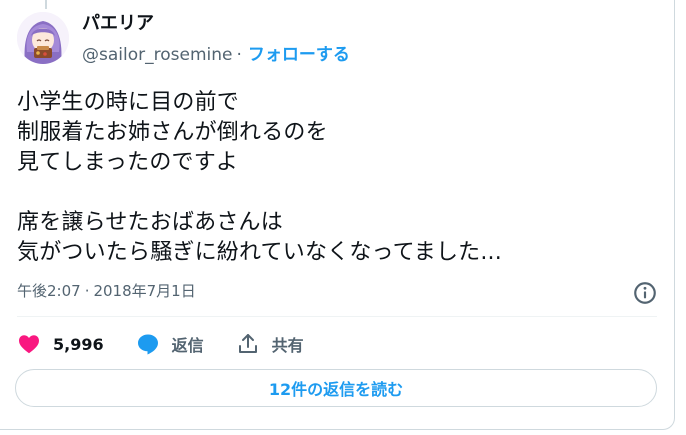 This screenshot has height=435, width=686. I want to click on display-name: パエリア, so click(118, 24).